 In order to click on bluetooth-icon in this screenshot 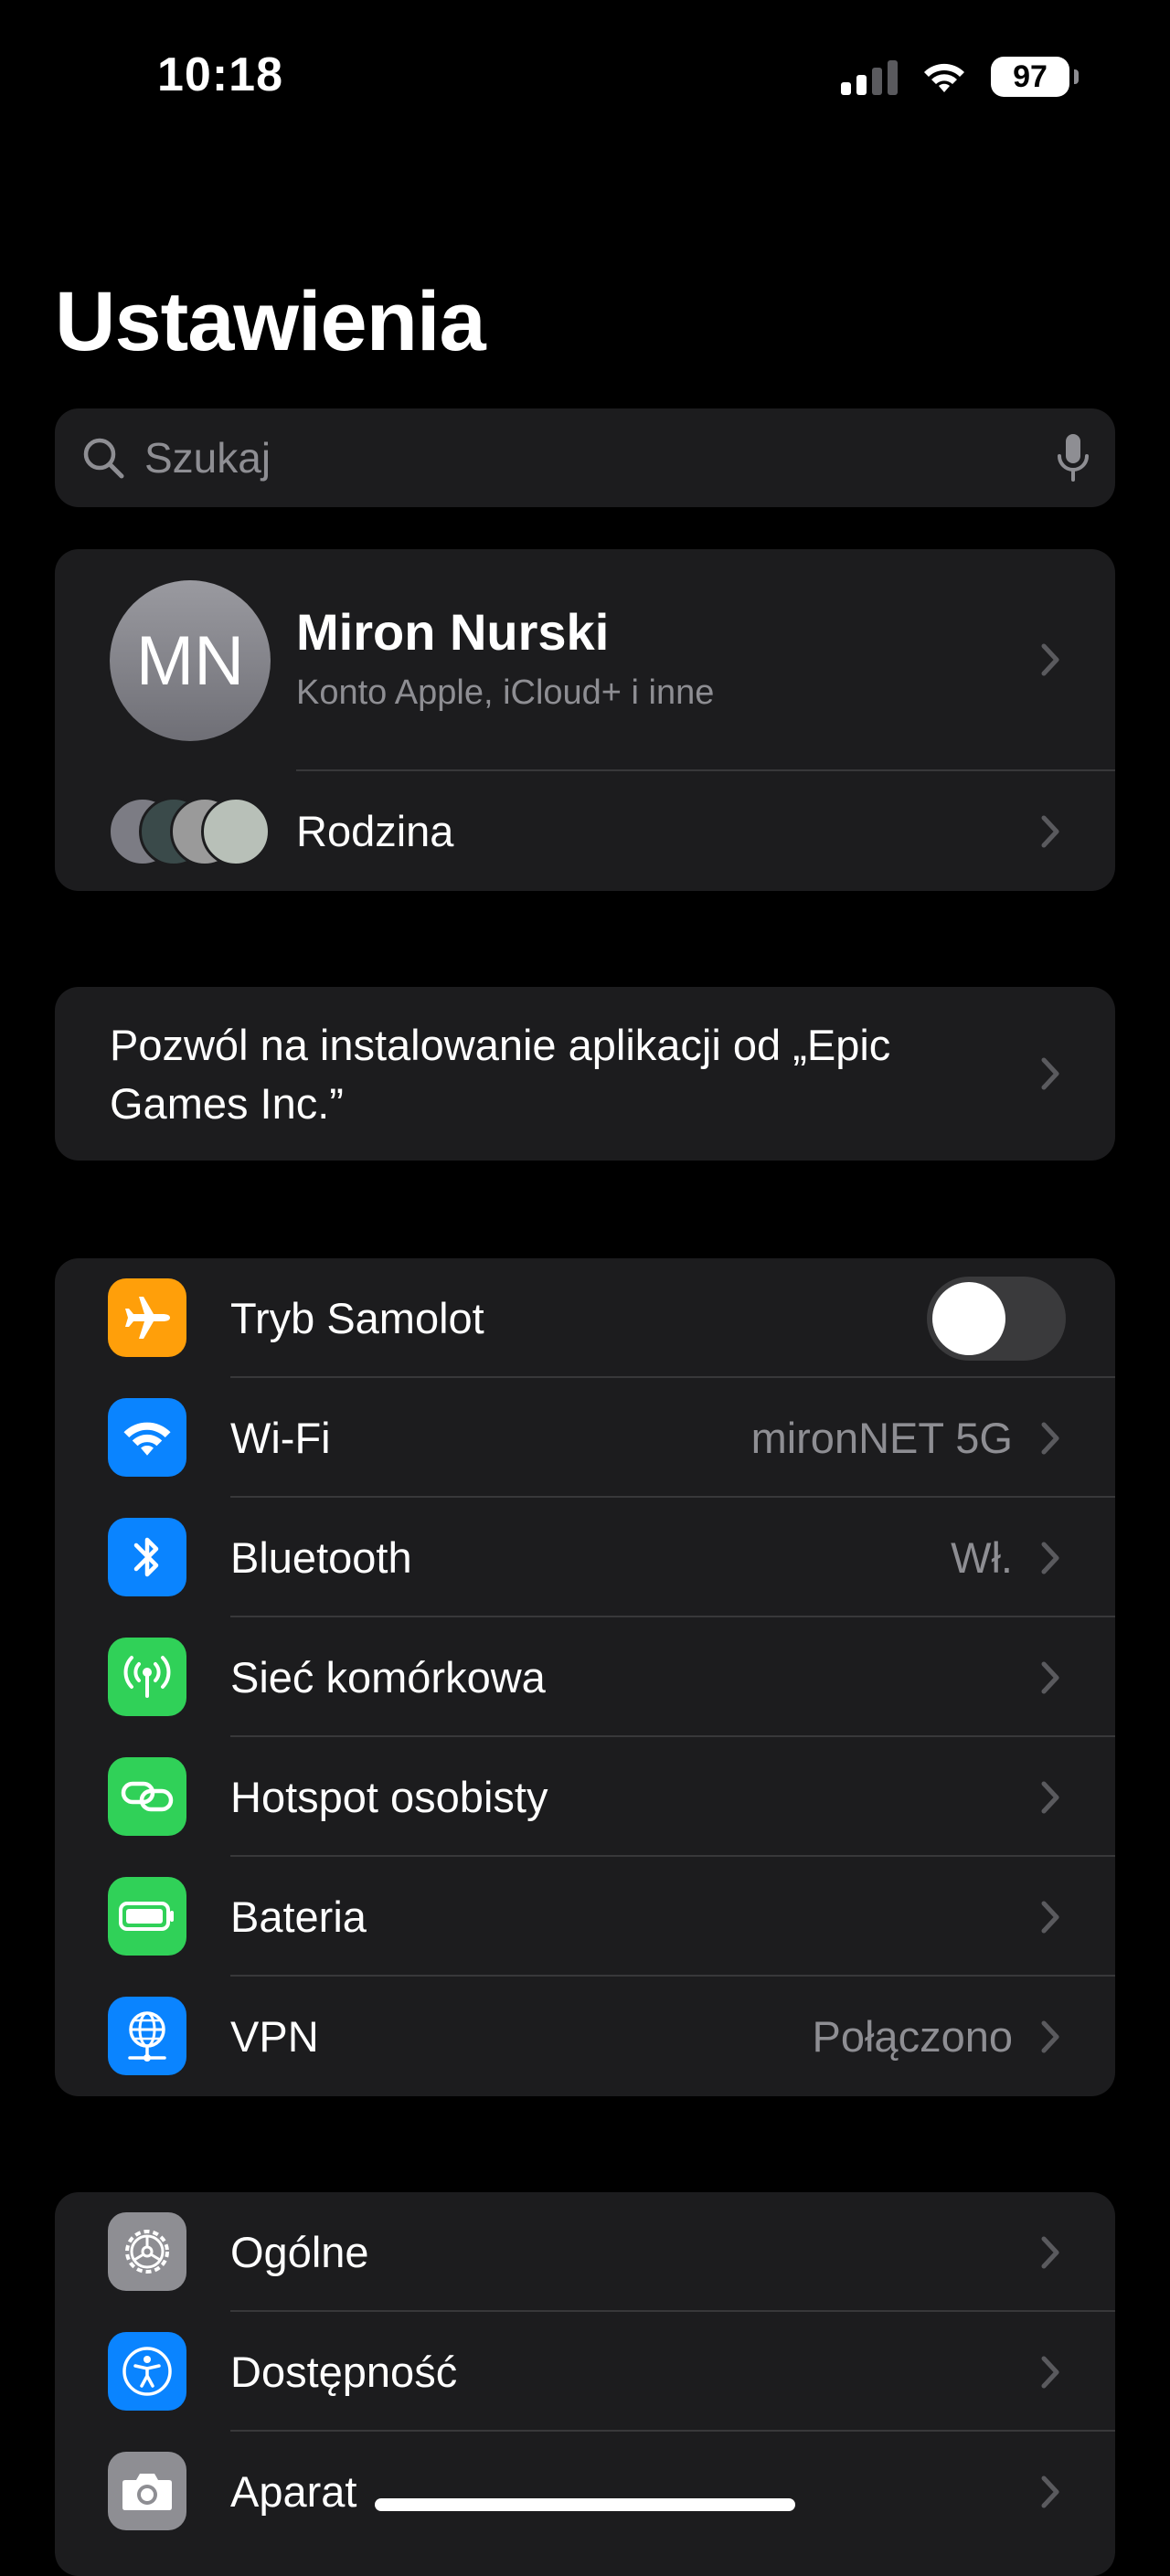, I will do `click(147, 1557)`.